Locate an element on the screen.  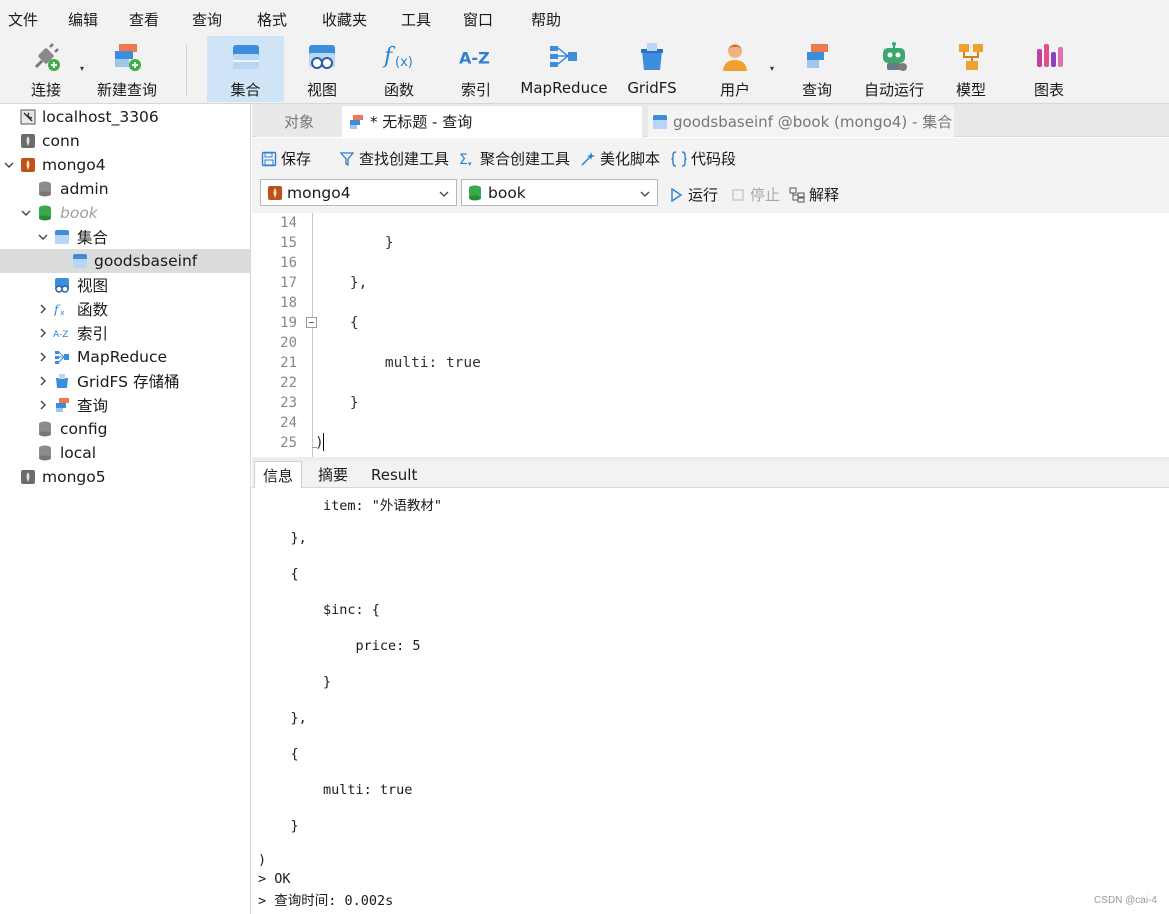
function-button: f (x) 函数 is located at coordinates (399, 69).